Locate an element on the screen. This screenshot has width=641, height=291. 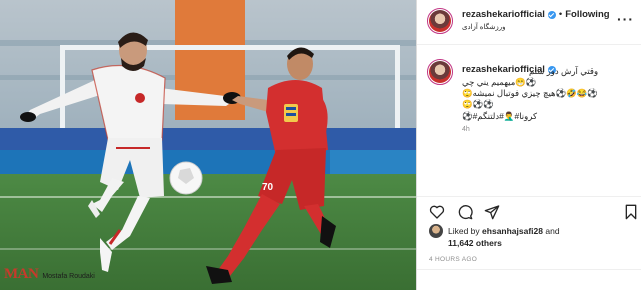
following-button: Following is located at coordinates (587, 14).